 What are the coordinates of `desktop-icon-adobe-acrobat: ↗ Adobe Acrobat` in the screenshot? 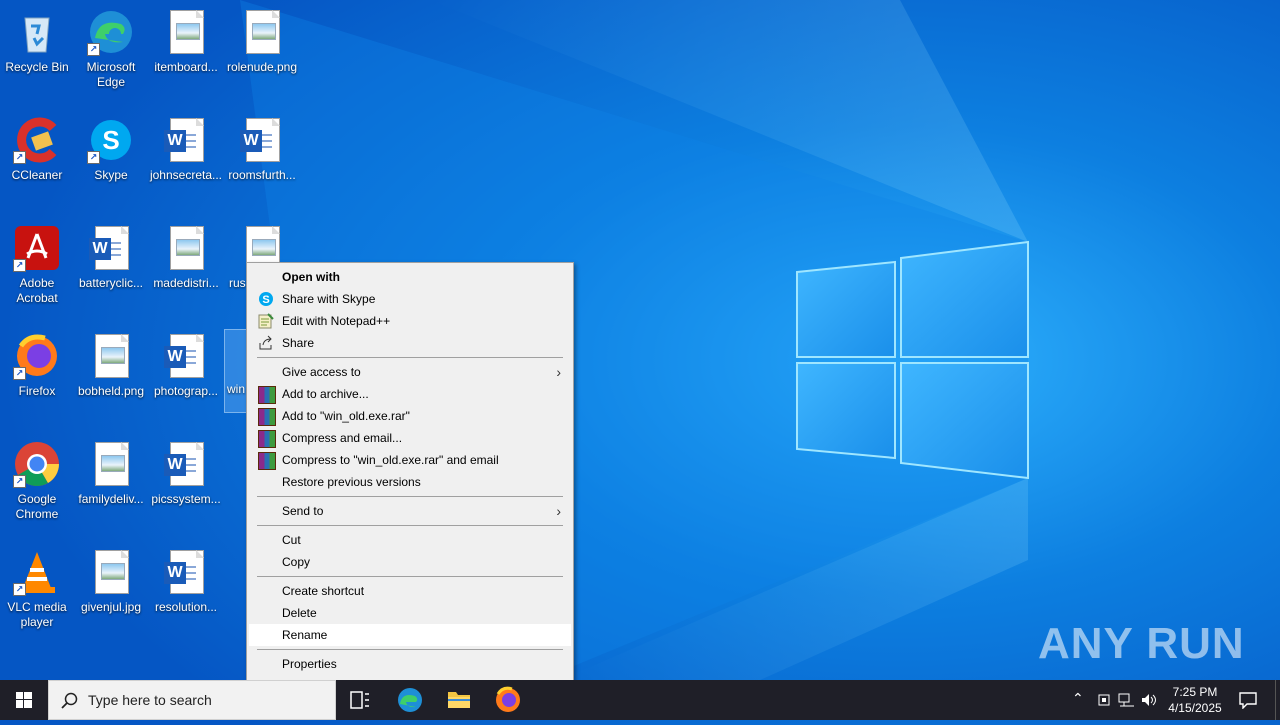 It's located at (37, 268).